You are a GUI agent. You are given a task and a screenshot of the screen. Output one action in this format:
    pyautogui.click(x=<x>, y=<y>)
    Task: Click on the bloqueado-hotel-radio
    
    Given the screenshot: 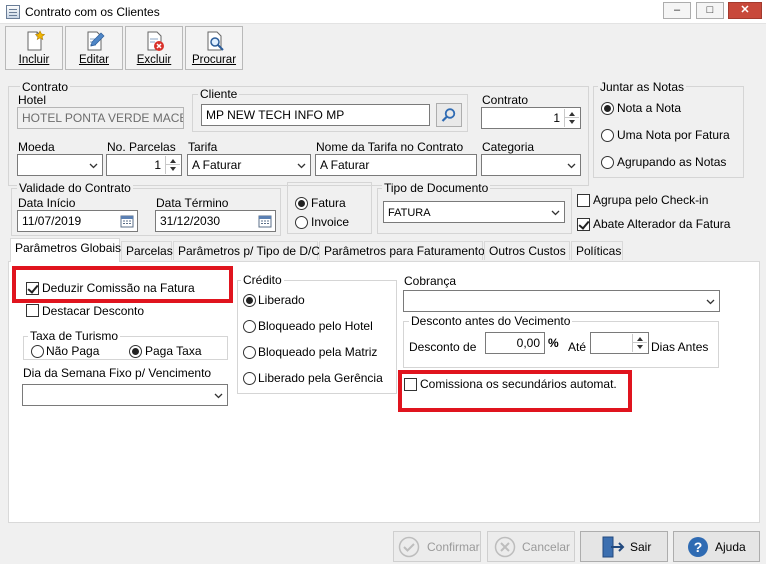 What is the action you would take?
    pyautogui.click(x=249, y=326)
    